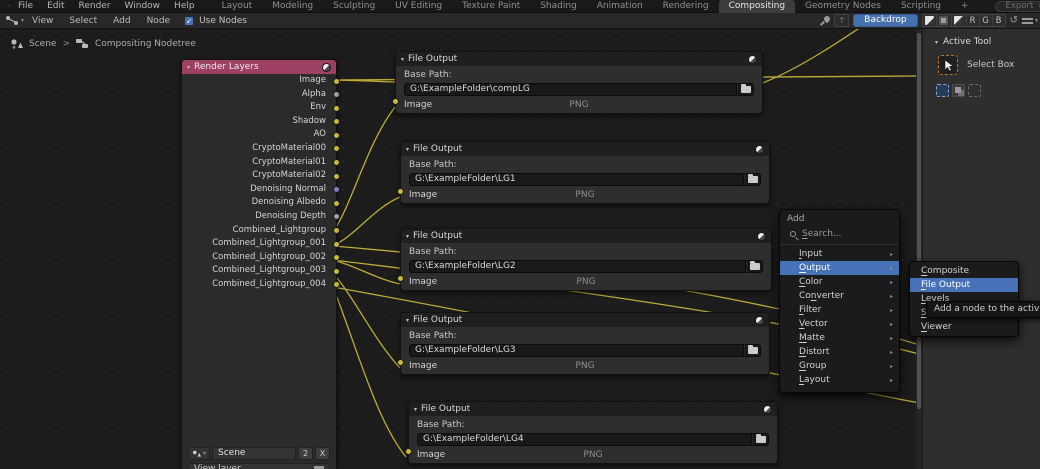  I want to click on menu-item-viewer: Viewer, so click(964, 327).